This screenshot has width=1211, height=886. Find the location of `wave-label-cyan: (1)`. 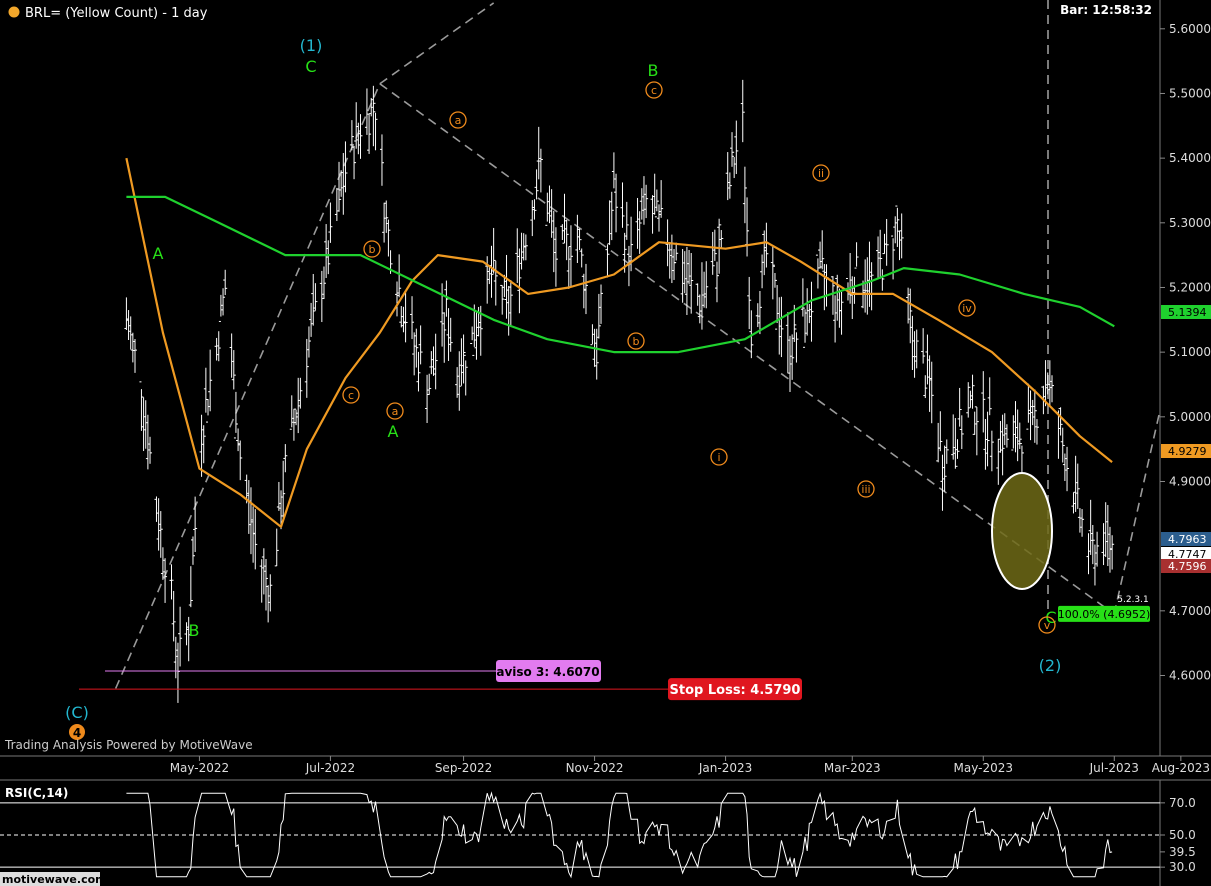

wave-label-cyan: (1) is located at coordinates (311, 45).